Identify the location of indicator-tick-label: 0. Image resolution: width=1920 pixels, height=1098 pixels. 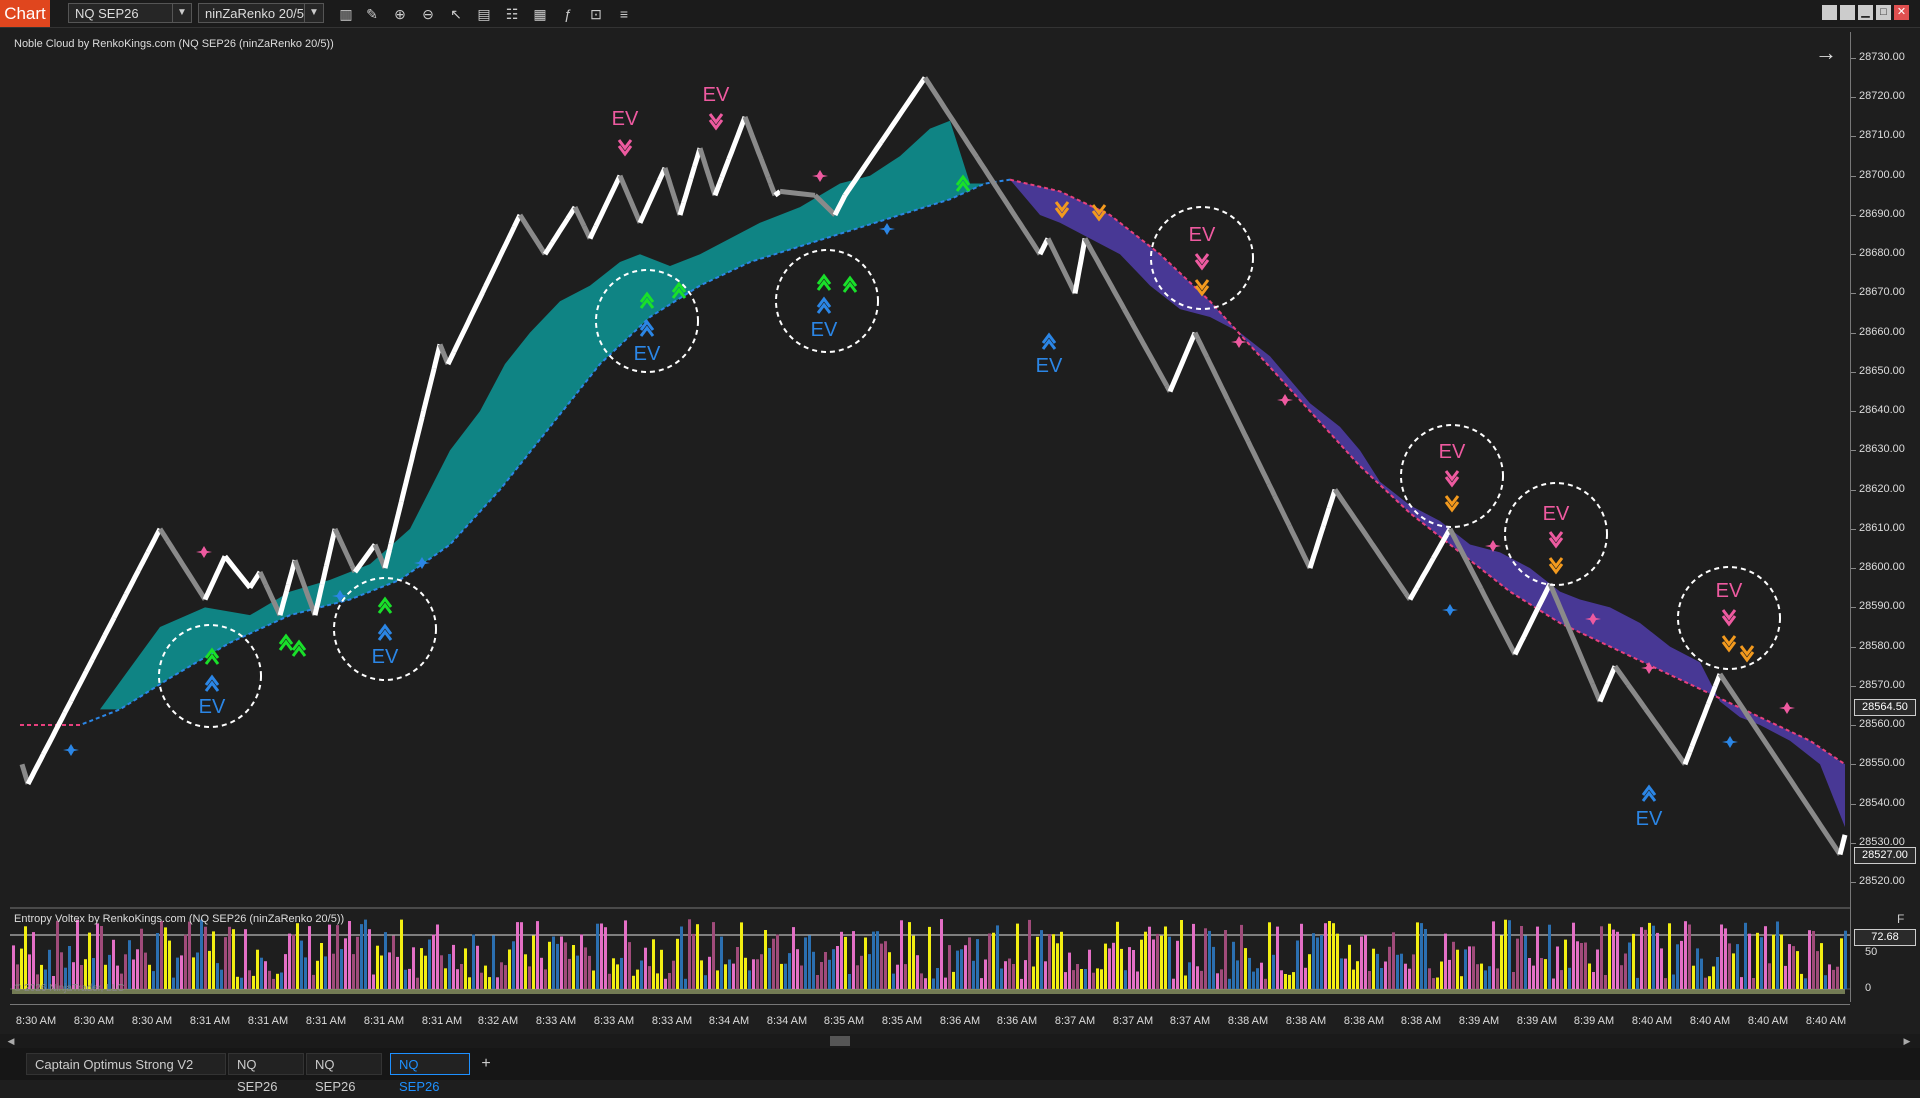
(1868, 988).